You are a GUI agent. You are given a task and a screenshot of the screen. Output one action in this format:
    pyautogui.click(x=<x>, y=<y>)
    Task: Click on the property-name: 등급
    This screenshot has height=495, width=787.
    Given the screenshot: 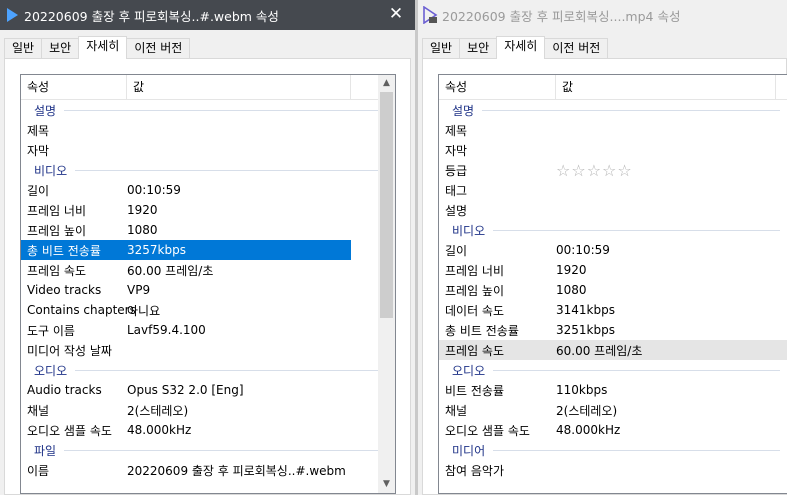 What is the action you would take?
    pyautogui.click(x=456, y=170)
    